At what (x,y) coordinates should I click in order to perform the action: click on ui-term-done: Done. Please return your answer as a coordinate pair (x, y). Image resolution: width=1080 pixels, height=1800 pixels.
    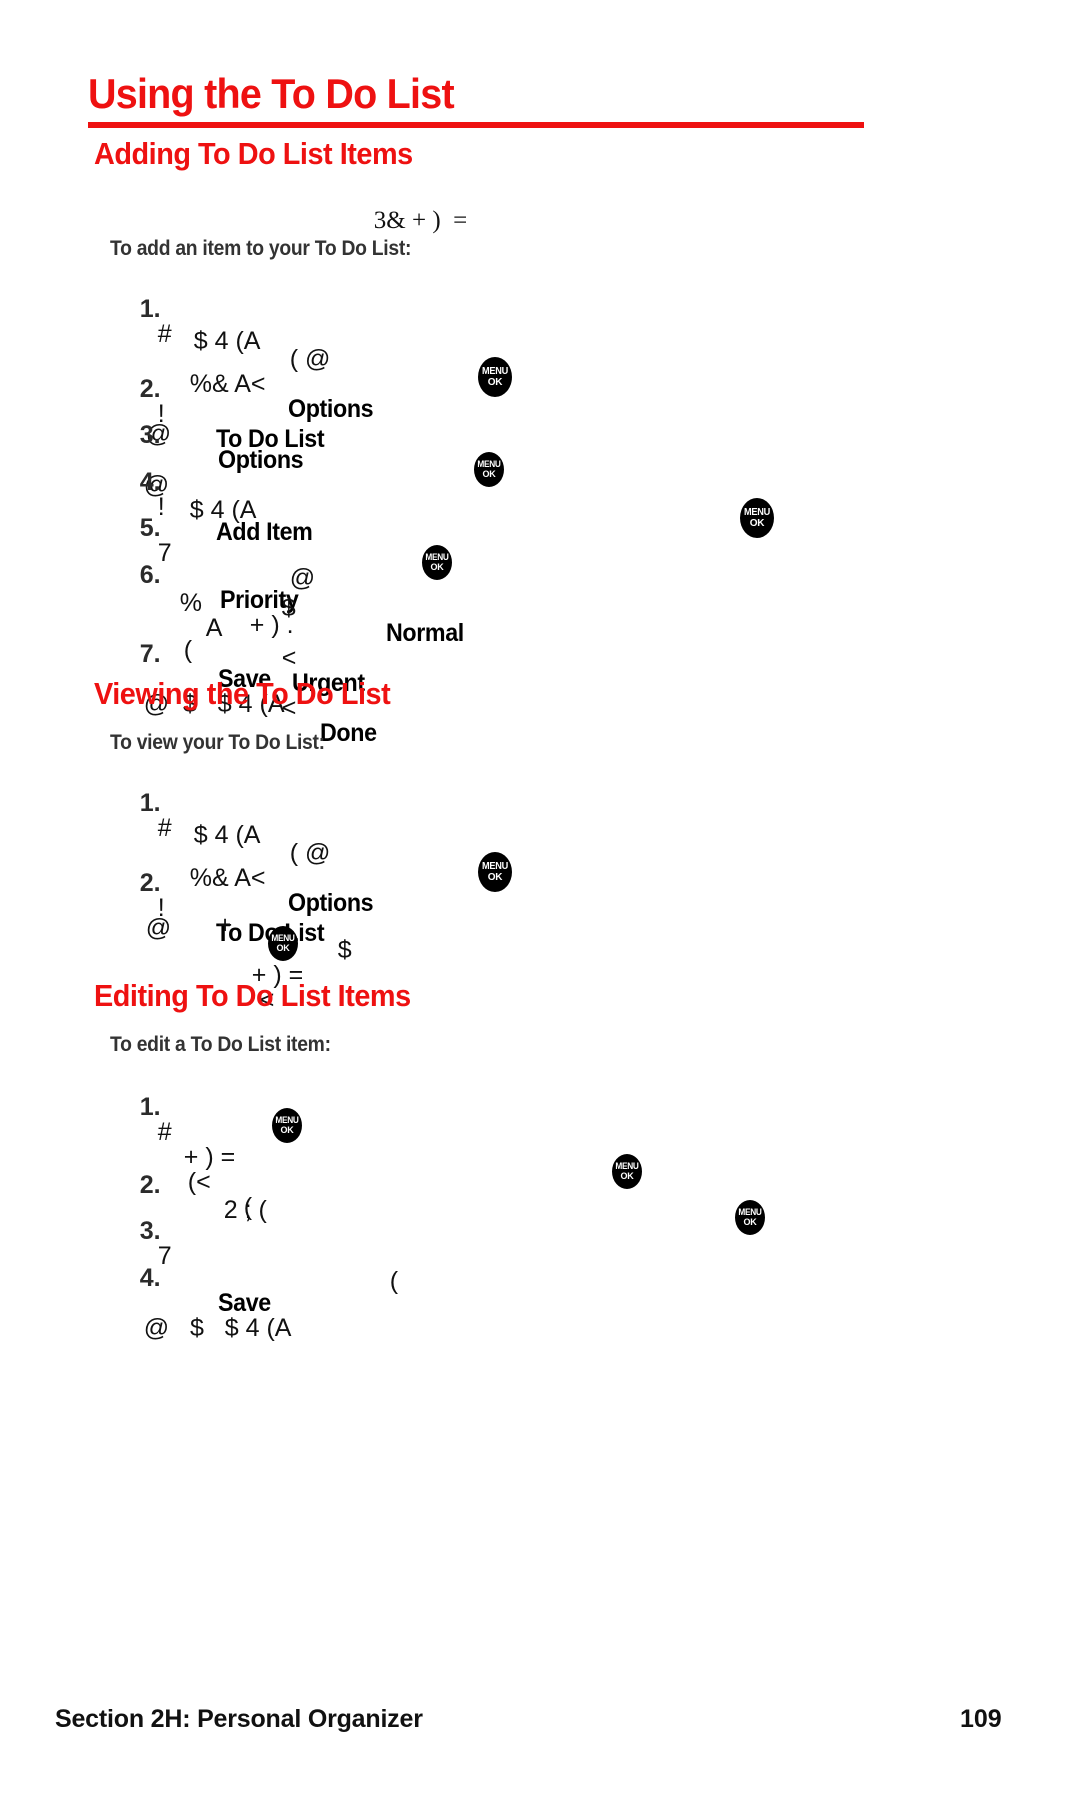
    Looking at the image, I should click on (348, 733).